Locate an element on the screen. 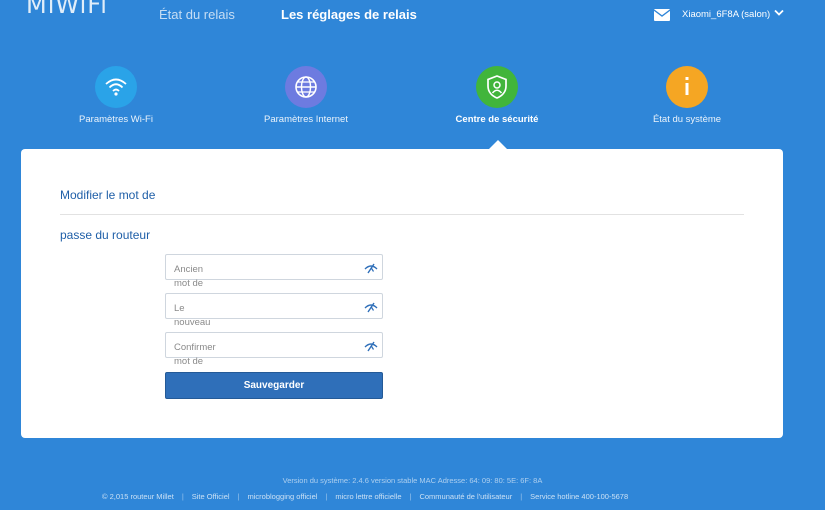 The image size is (825, 510). active-tab-pointer is located at coordinates (498, 144).